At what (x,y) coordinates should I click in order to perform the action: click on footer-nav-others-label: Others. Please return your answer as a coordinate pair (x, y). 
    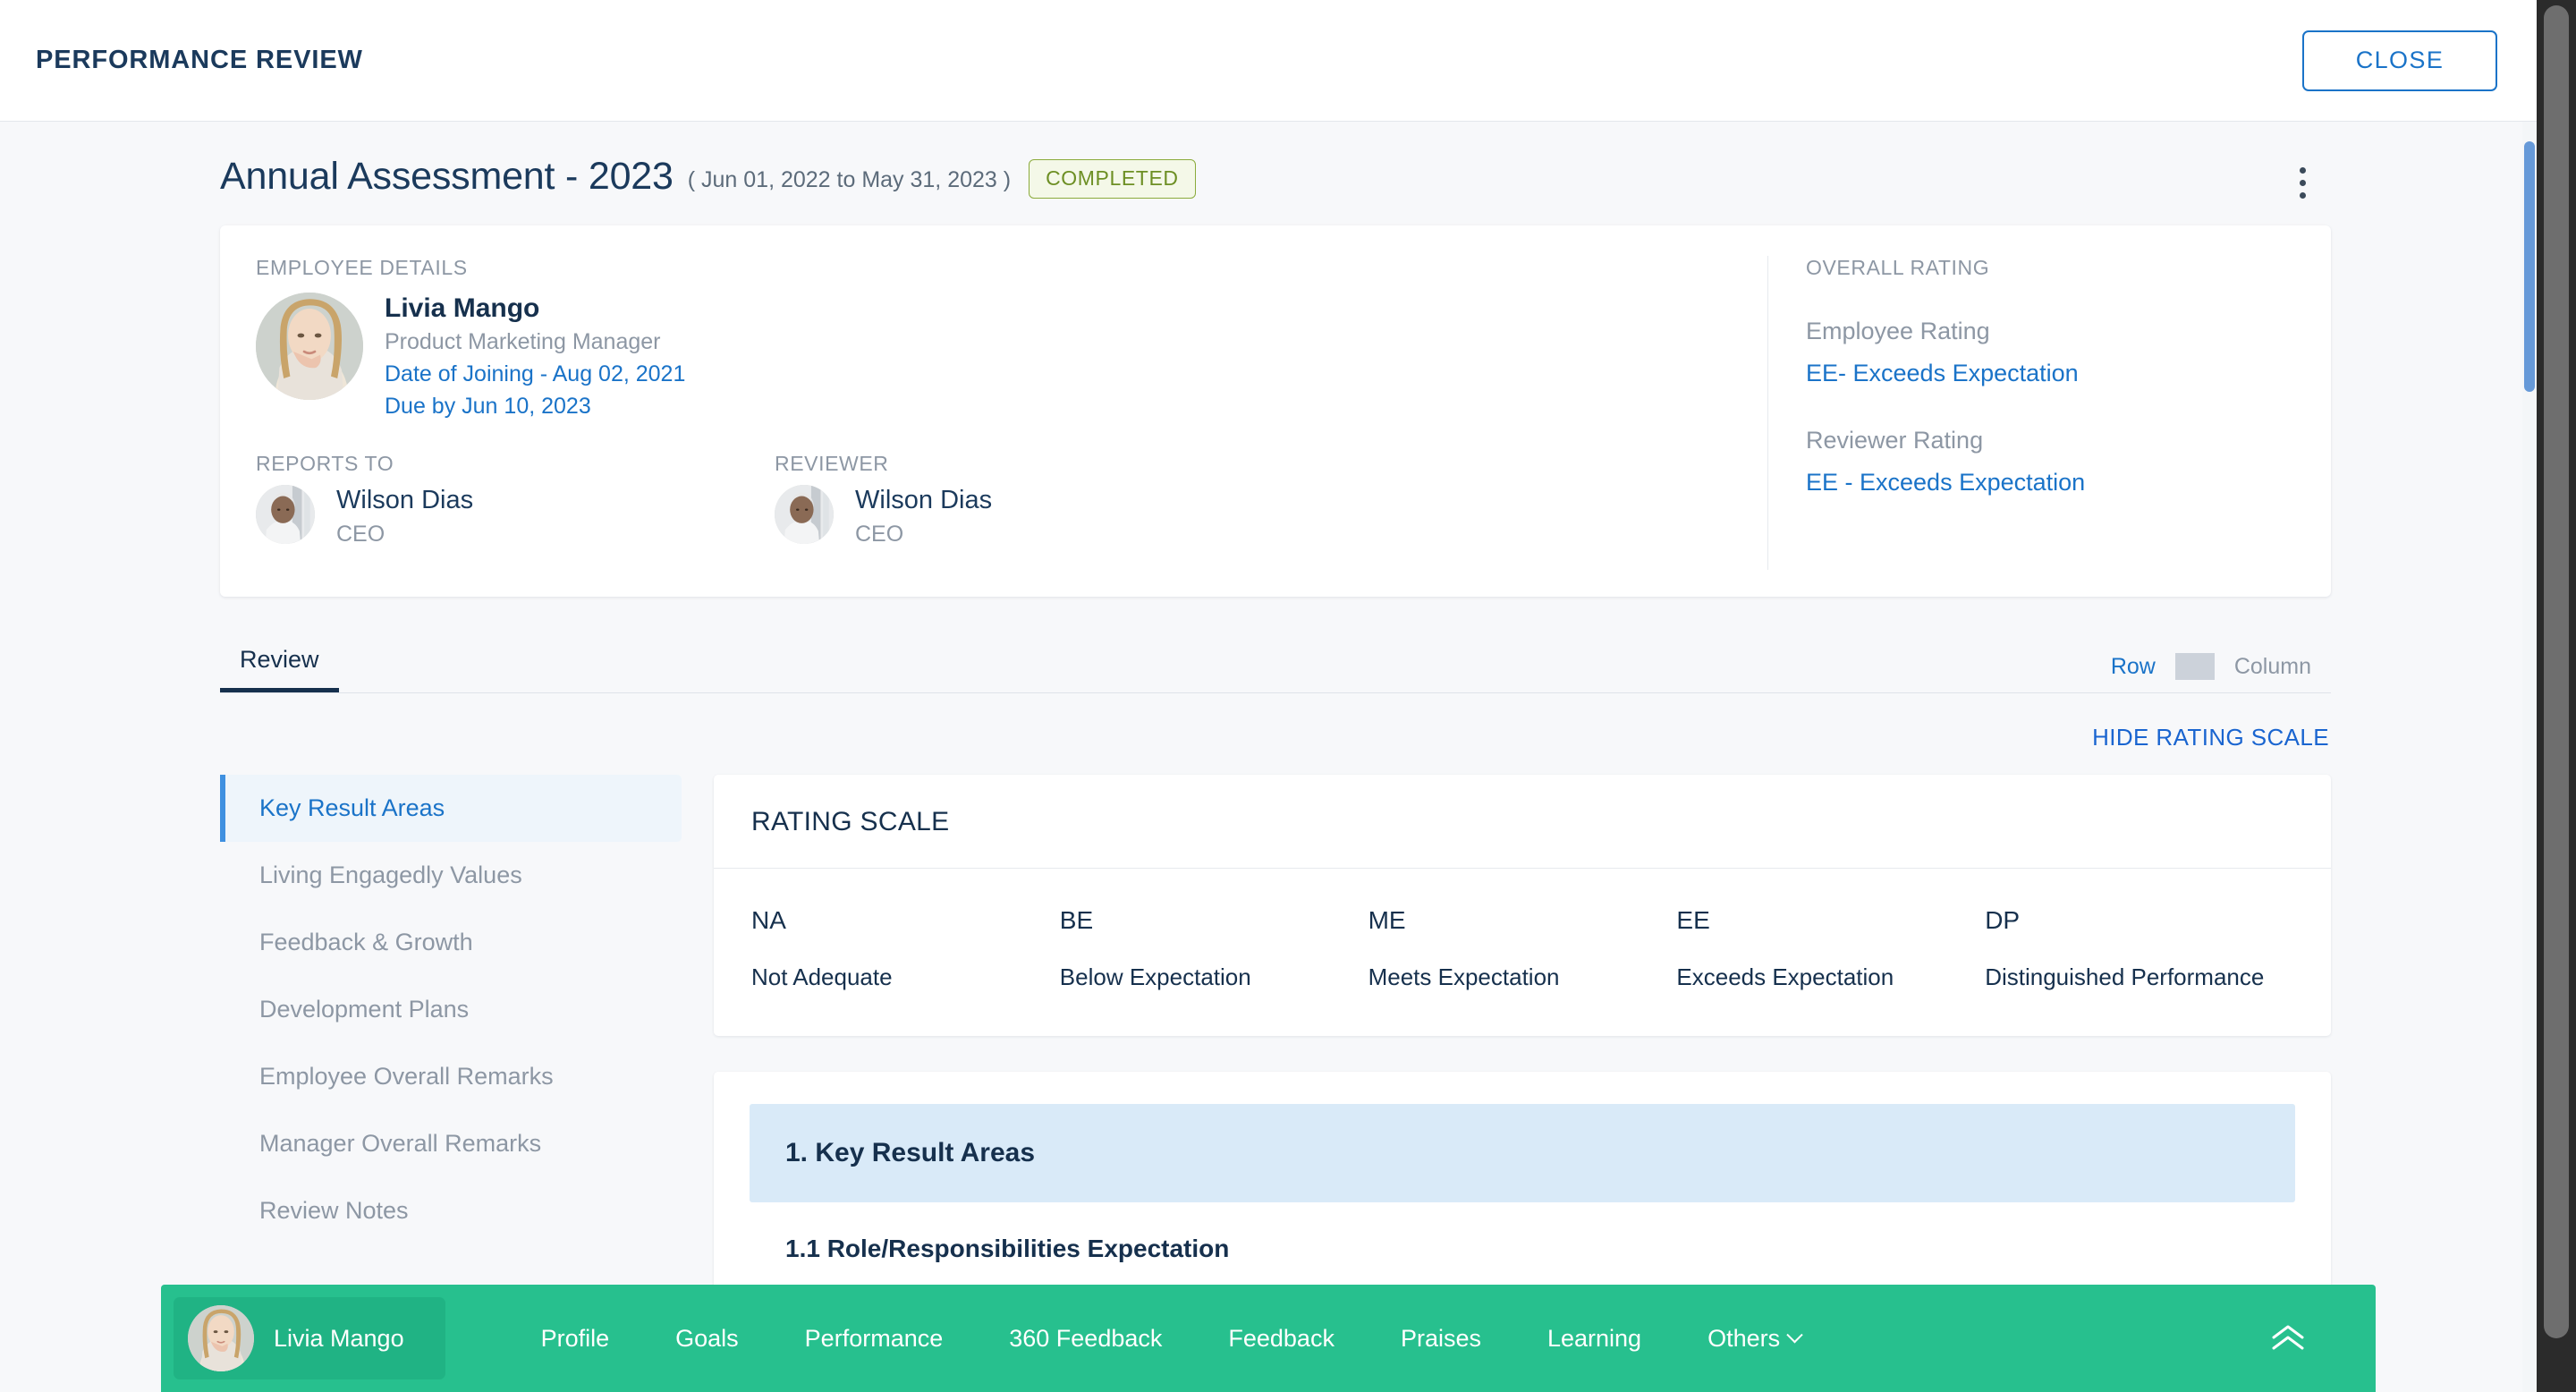
    Looking at the image, I should click on (1744, 1338).